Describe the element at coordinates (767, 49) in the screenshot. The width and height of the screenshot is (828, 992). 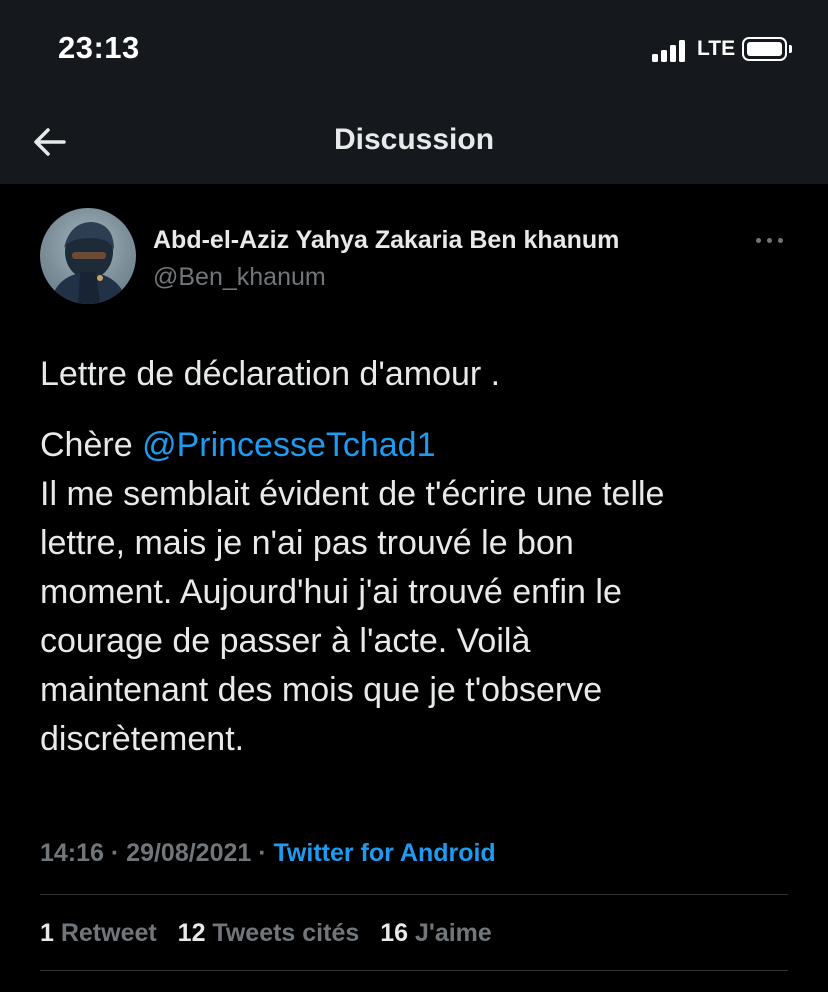
I see `battery-icon` at that location.